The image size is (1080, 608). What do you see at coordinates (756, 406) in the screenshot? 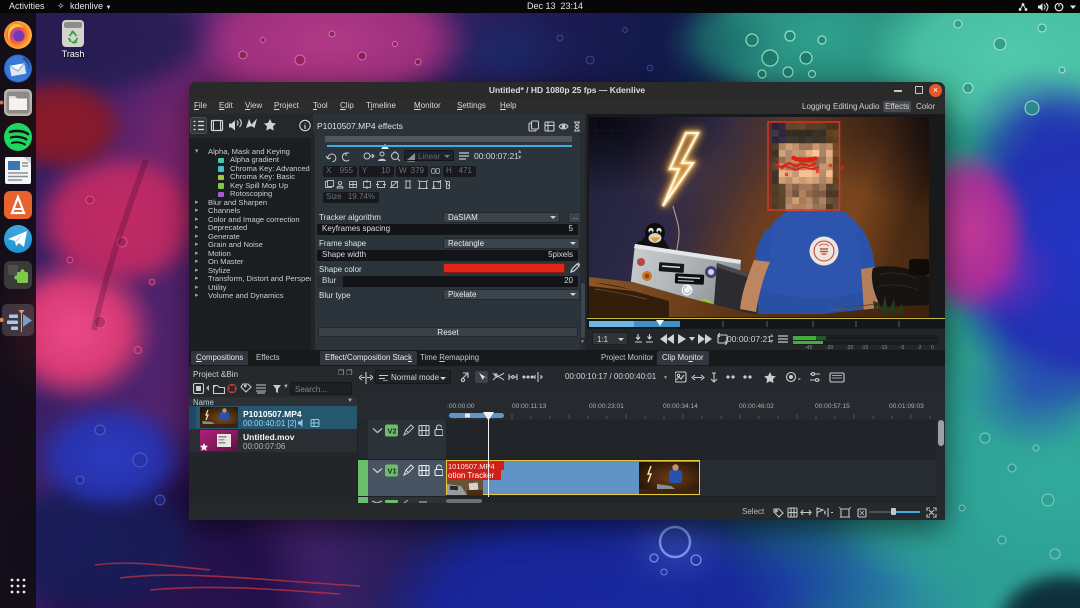
I see `svg-text: 00:00:46:02` at bounding box center [756, 406].